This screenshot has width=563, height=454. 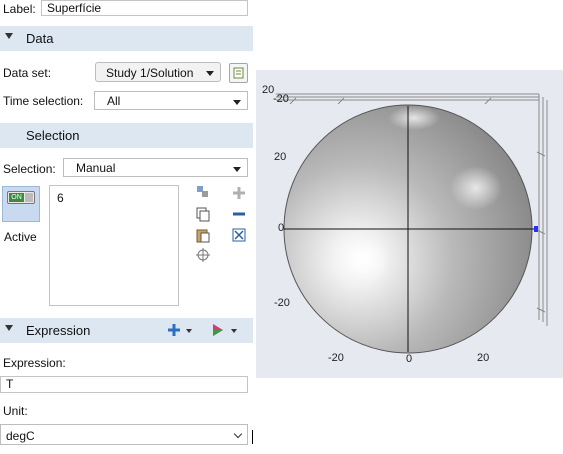 I want to click on replace-expression-icon, so click(x=218, y=330).